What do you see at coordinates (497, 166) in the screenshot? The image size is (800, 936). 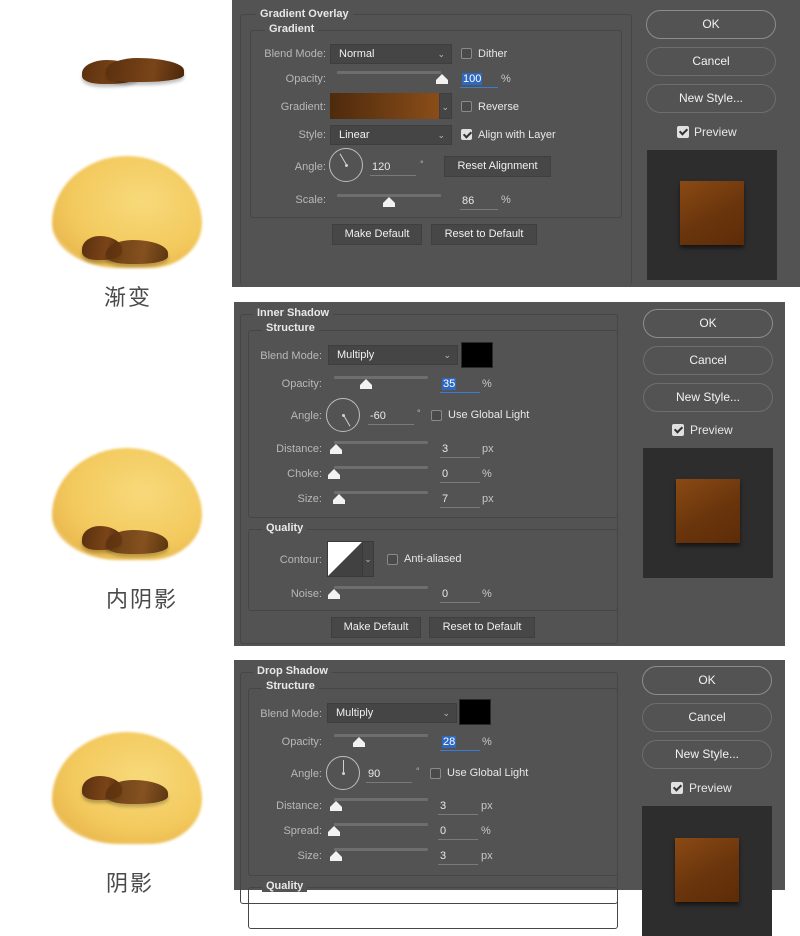 I see `reset-alignment-button: Reset Alignment` at bounding box center [497, 166].